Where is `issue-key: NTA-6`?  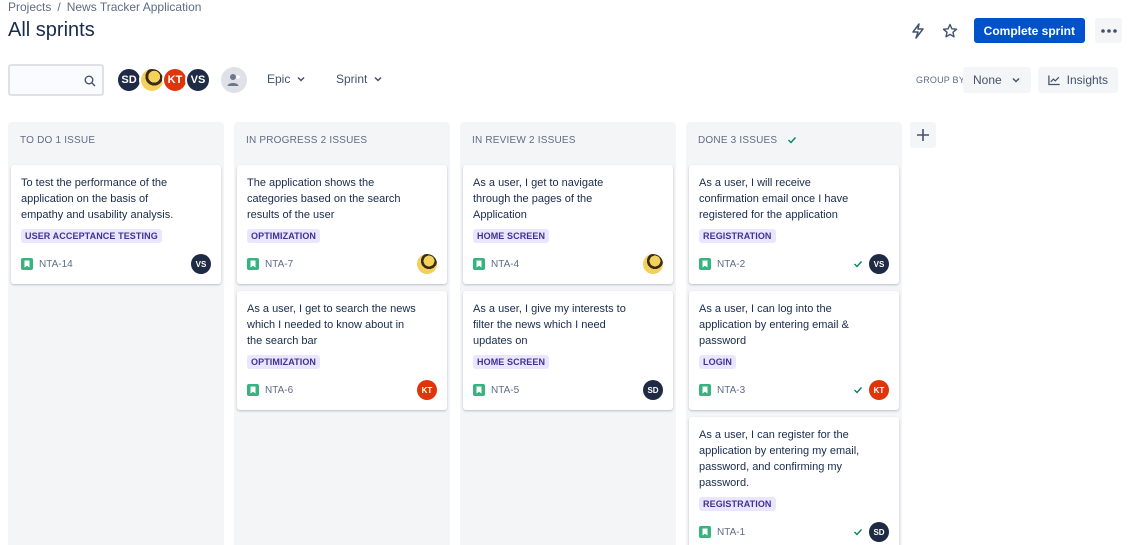 issue-key: NTA-6 is located at coordinates (279, 390).